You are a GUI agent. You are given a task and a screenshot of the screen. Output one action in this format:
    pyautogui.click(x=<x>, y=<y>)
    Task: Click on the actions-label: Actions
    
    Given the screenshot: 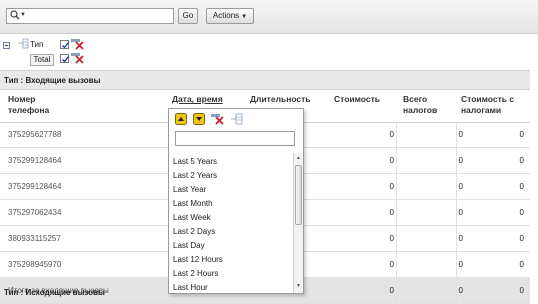 What is the action you would take?
    pyautogui.click(x=226, y=15)
    